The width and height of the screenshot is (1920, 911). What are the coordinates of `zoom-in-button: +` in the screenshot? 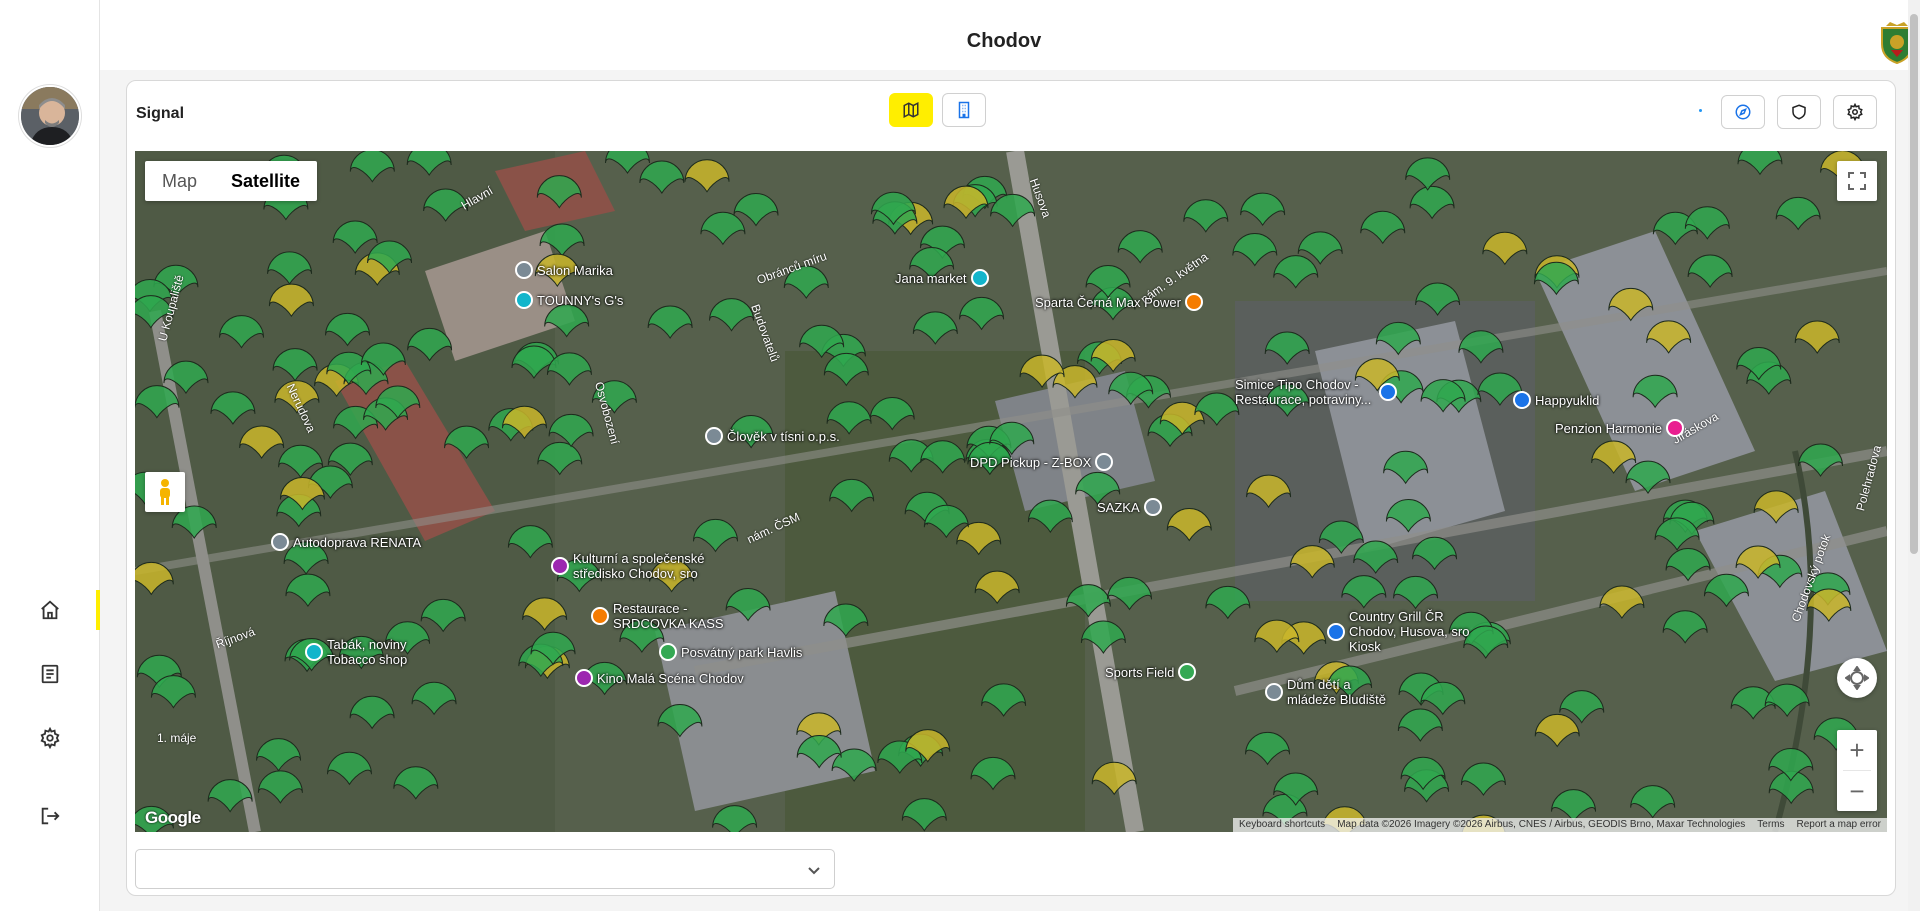 It's located at (1857, 750).